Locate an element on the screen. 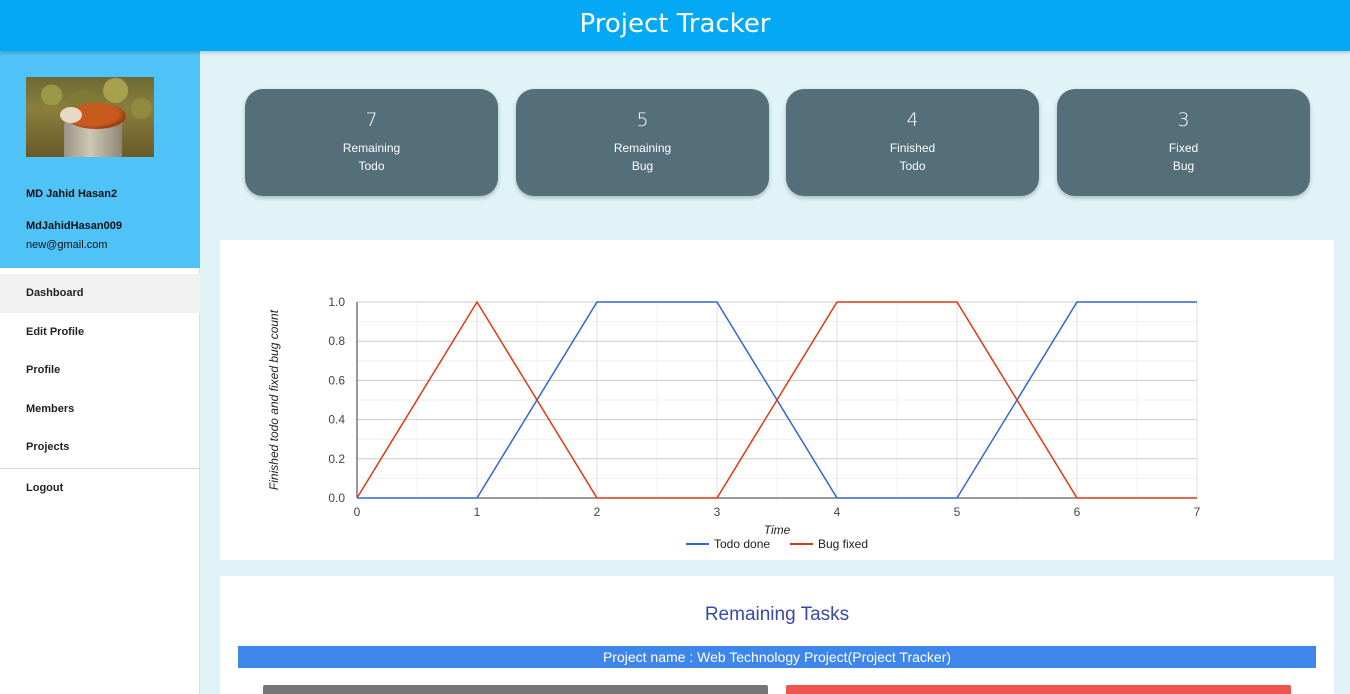 Image resolution: width=1350 pixels, height=694 pixels. stat-value: 3 is located at coordinates (1183, 120).